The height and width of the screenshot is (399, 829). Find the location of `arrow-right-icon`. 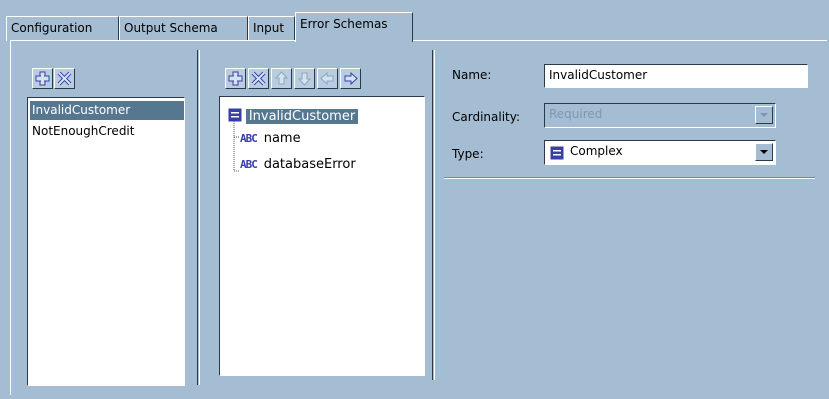

arrow-right-icon is located at coordinates (351, 78).